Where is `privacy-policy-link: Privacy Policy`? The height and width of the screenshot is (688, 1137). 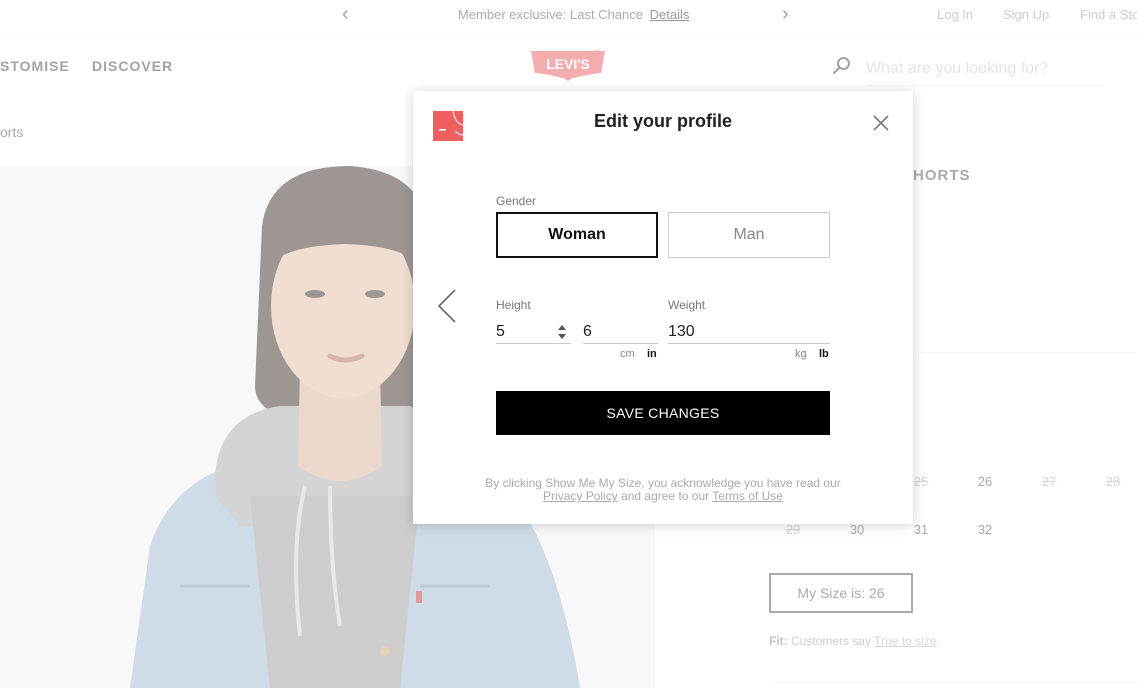
privacy-policy-link: Privacy Policy is located at coordinates (580, 496).